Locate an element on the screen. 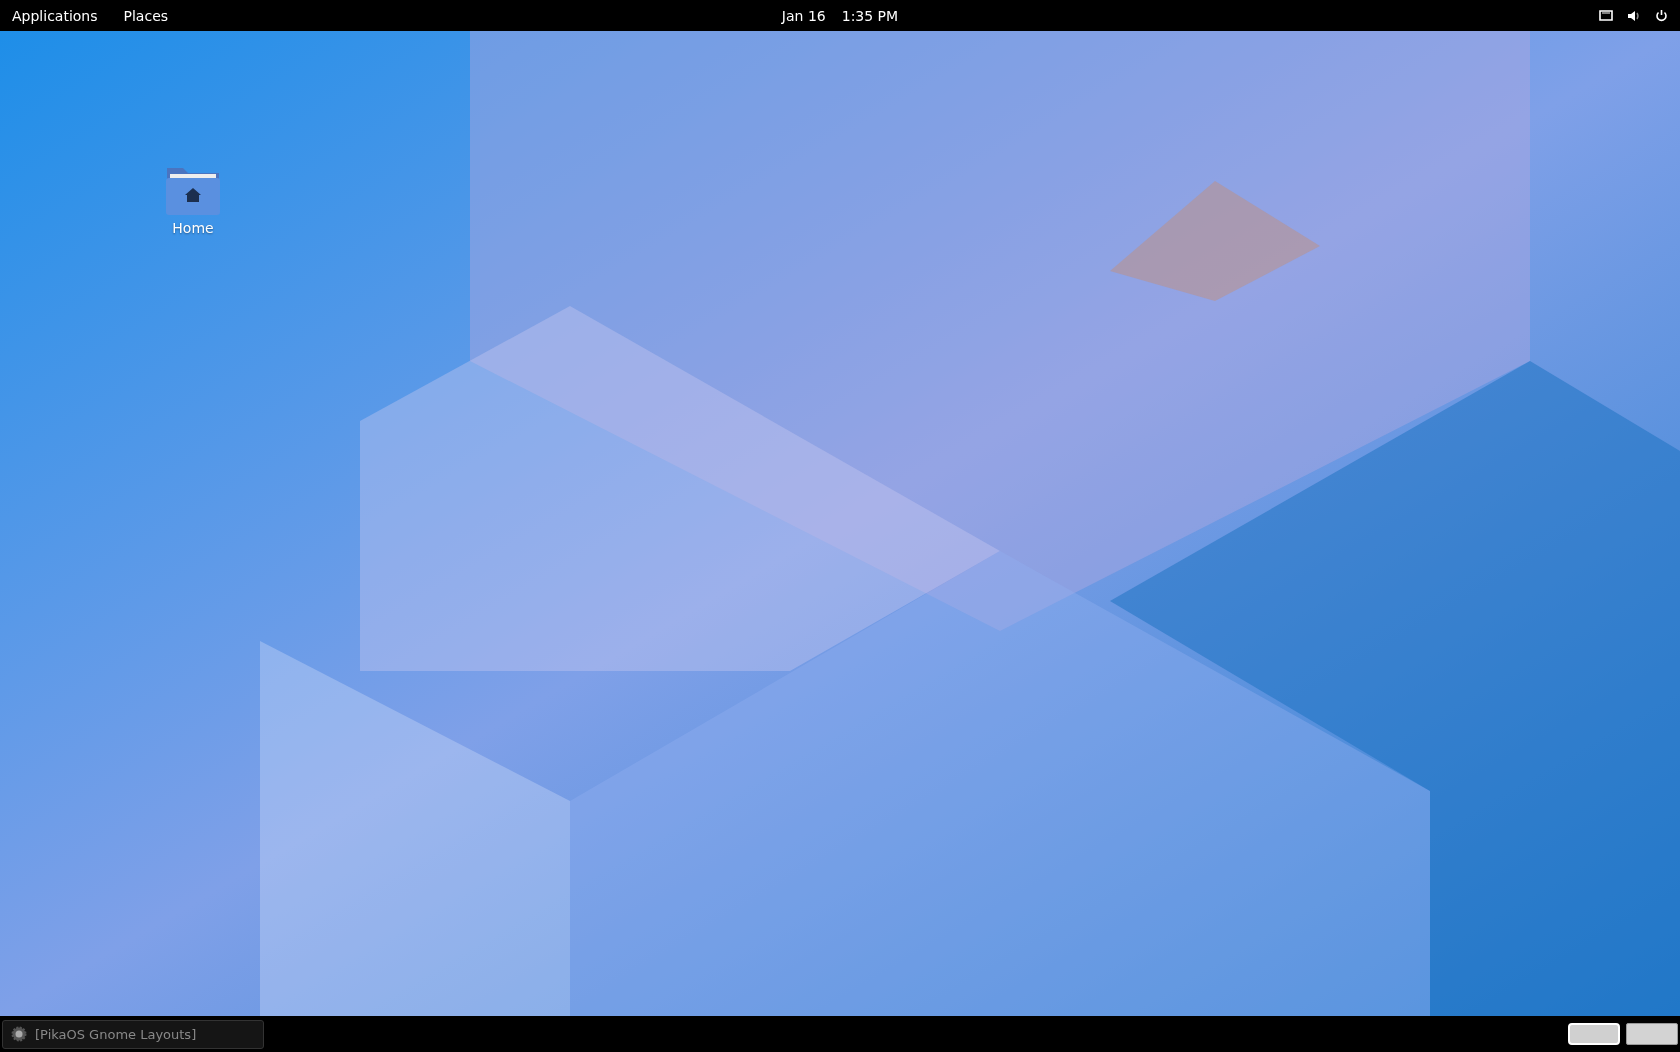 The width and height of the screenshot is (1680, 1052). power-icon is located at coordinates (1661, 15).